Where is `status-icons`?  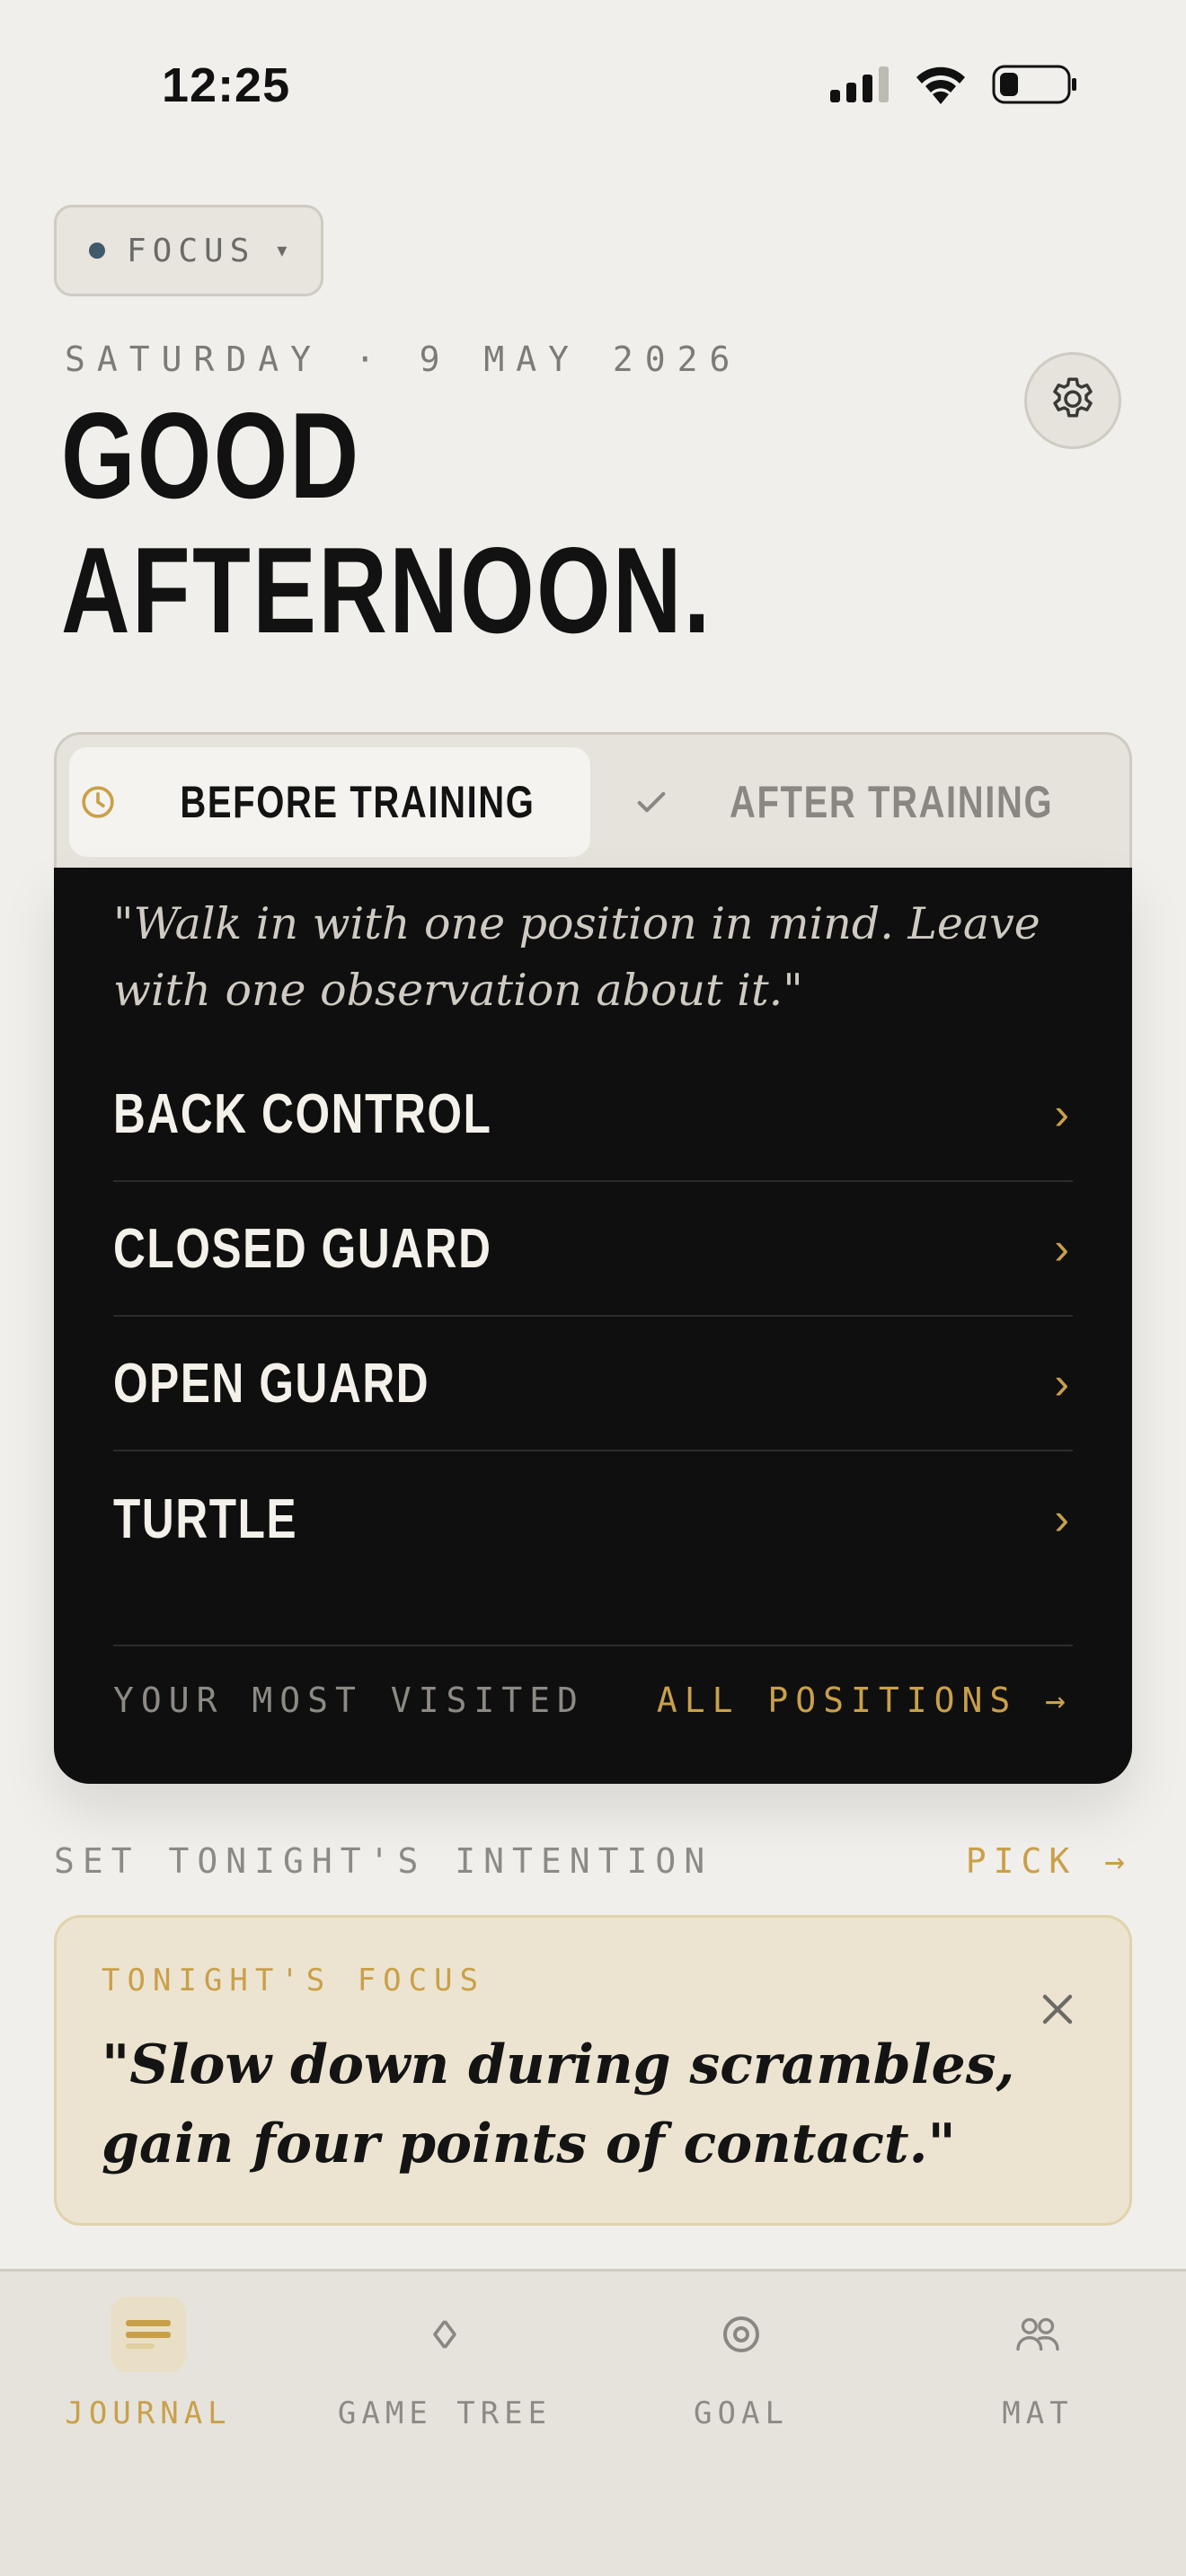 status-icons is located at coordinates (954, 84).